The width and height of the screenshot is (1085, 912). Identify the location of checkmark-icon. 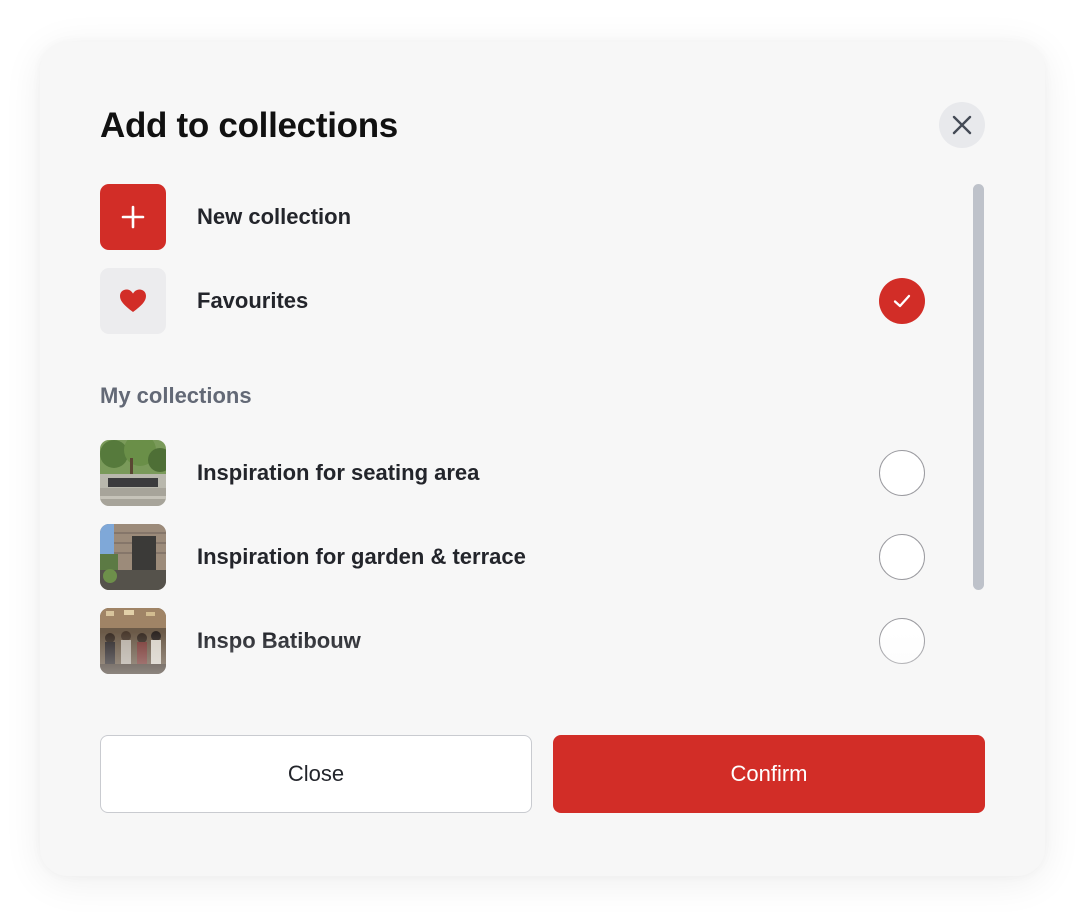
(902, 301).